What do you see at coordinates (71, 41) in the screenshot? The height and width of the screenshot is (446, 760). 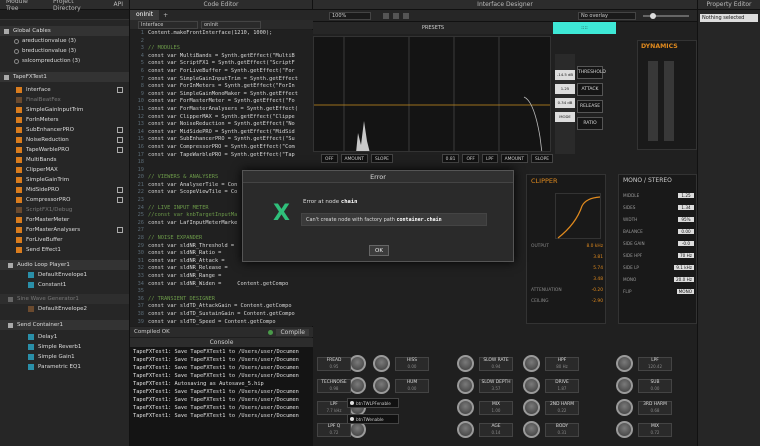 I see `cable-item: areductionvalue (3)` at bounding box center [71, 41].